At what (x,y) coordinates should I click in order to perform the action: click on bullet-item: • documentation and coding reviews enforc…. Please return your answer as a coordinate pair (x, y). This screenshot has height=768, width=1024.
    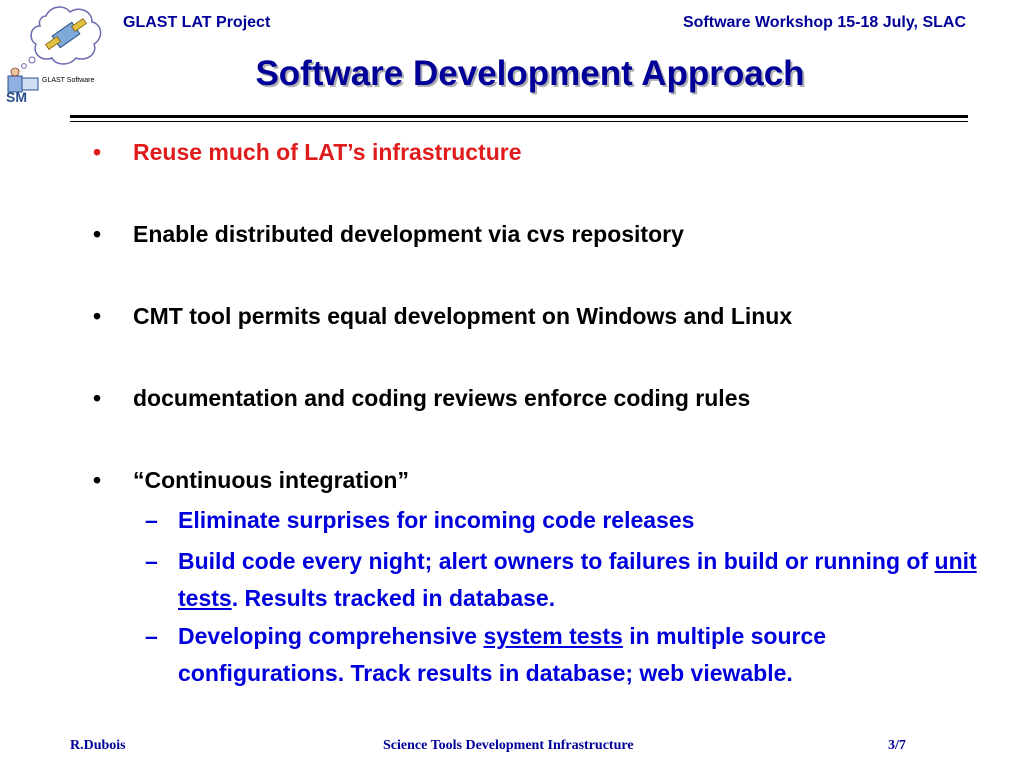
    Looking at the image, I should click on (421, 398).